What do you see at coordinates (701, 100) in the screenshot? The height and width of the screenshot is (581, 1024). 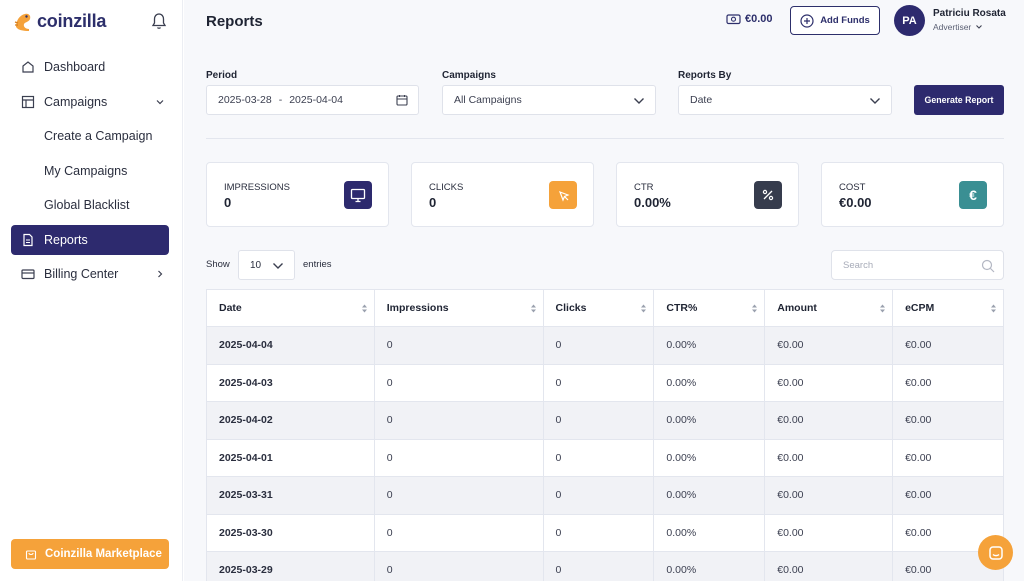 I see `reports-by-value: Date` at bounding box center [701, 100].